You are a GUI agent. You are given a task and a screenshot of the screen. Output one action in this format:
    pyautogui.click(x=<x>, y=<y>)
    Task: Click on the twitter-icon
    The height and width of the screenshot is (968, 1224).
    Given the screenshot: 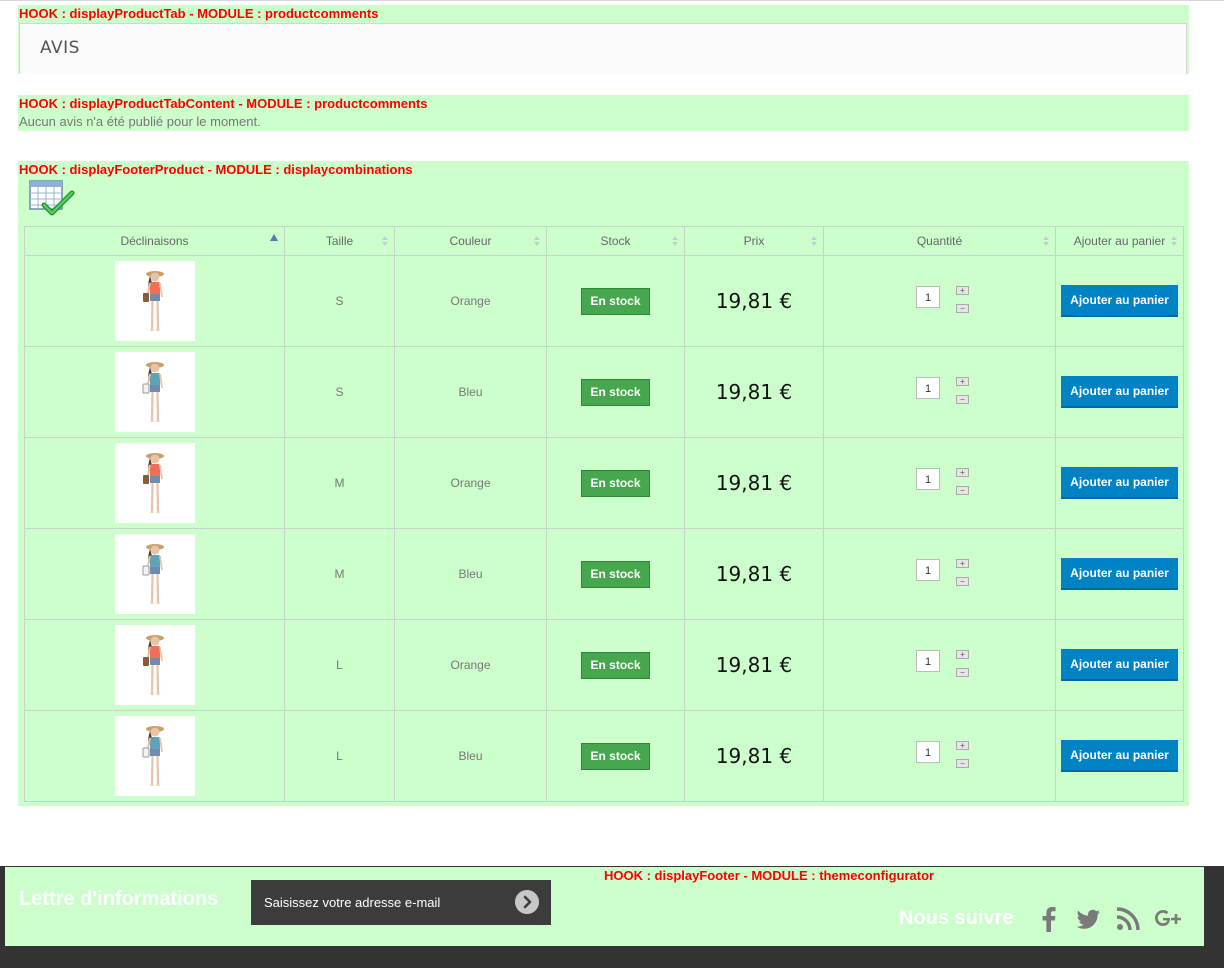 What is the action you would take?
    pyautogui.click(x=1088, y=919)
    